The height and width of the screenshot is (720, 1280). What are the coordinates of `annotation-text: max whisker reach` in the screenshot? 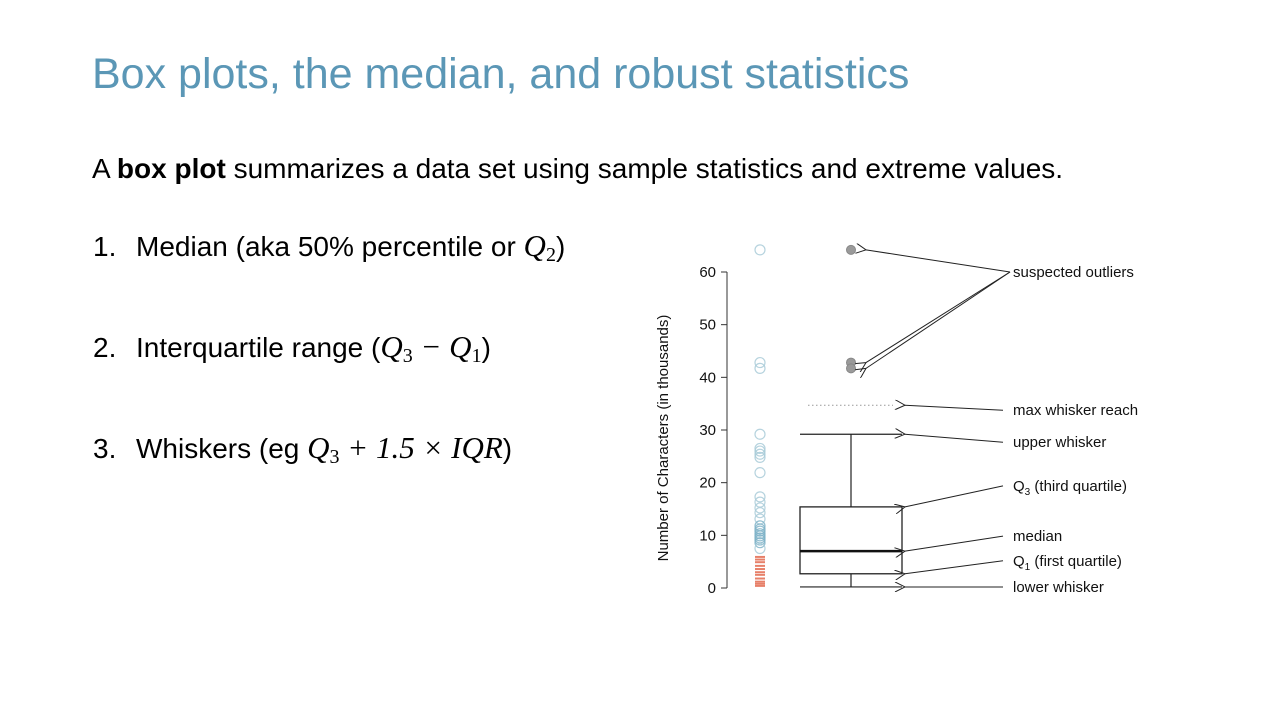 It's located at (1075, 410).